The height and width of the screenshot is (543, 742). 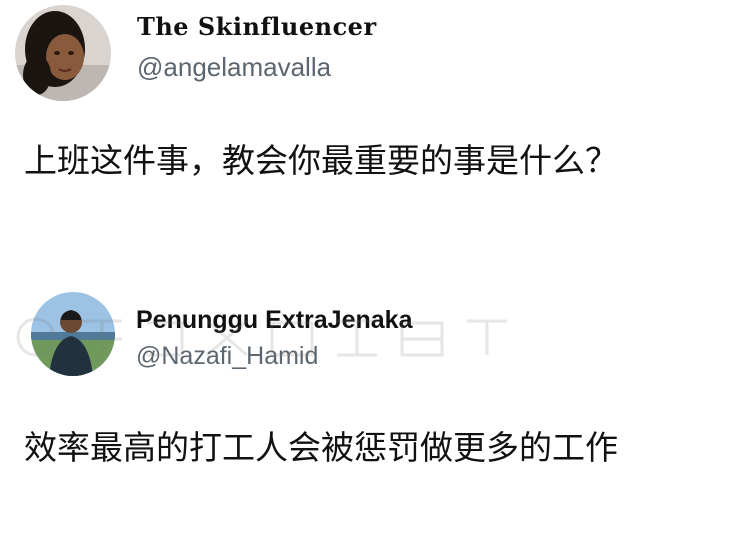 What do you see at coordinates (234, 67) in the screenshot?
I see `author-handle: @angelamavalla` at bounding box center [234, 67].